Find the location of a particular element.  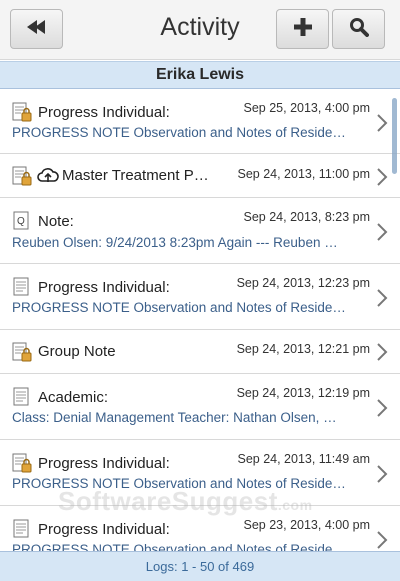

item-date: Sep 24, 2013, 11:49 am is located at coordinates (303, 459).